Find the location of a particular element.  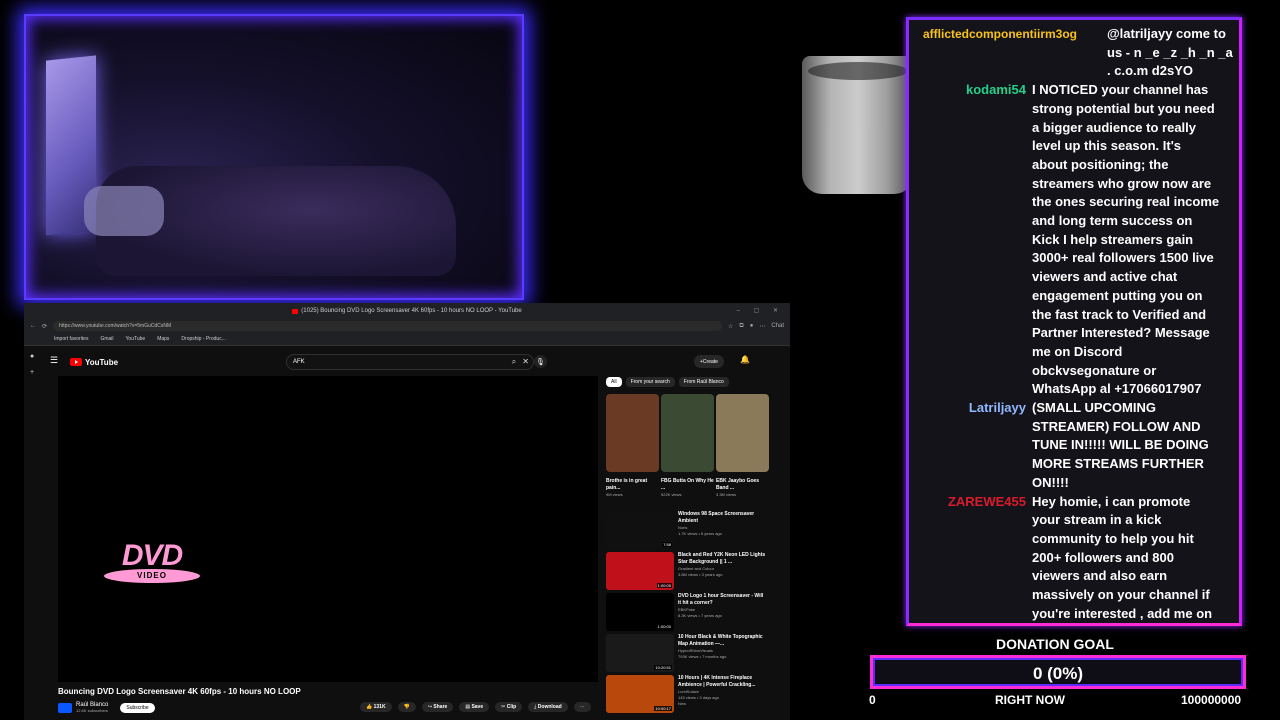

dislike-icon: 👎 is located at coordinates (406, 707).